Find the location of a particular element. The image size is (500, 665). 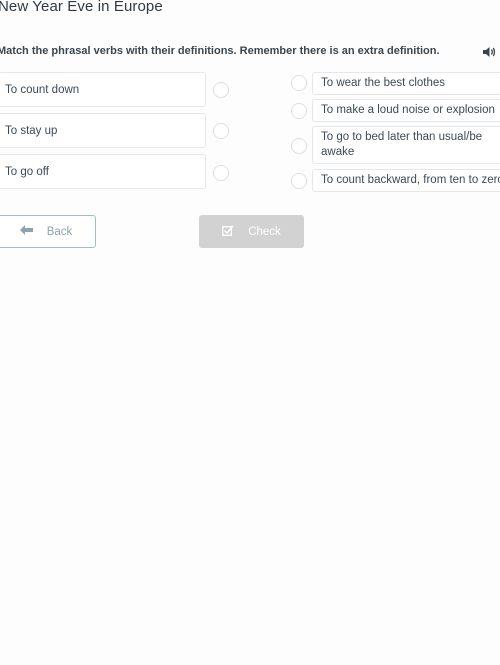

phrasal-verb-label: To count down is located at coordinates (42, 90).